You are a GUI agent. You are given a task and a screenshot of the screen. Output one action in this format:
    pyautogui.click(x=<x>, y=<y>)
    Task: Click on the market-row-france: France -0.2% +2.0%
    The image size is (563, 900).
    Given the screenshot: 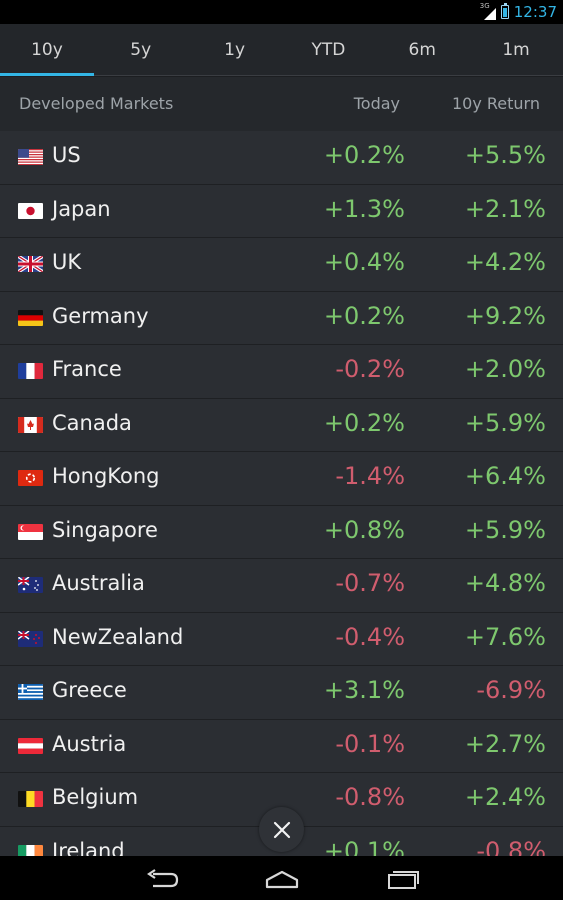 What is the action you would take?
    pyautogui.click(x=281, y=372)
    